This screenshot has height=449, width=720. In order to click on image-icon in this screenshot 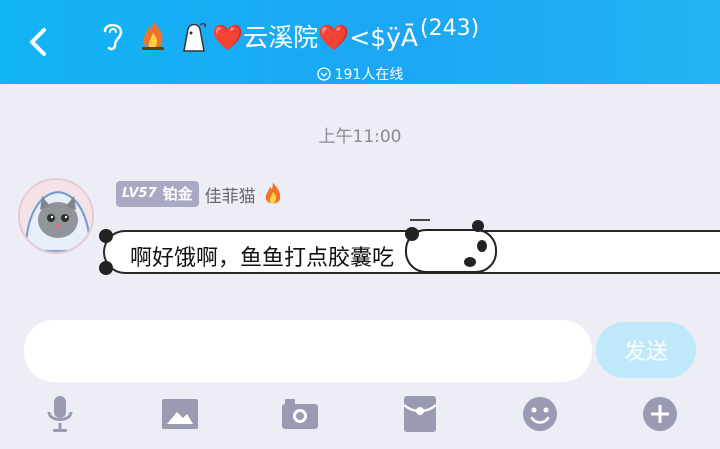, I will do `click(180, 414)`.